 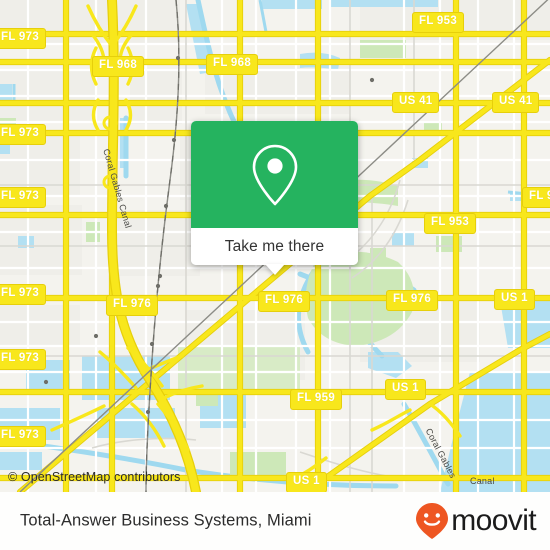 I want to click on take-me-there-label: Take me there, so click(x=274, y=246).